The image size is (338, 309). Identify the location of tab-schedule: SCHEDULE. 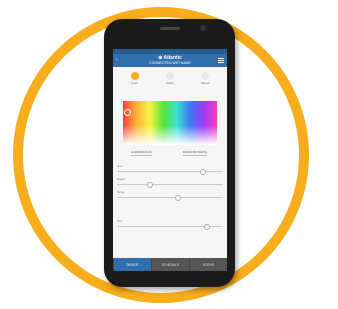
(170, 264).